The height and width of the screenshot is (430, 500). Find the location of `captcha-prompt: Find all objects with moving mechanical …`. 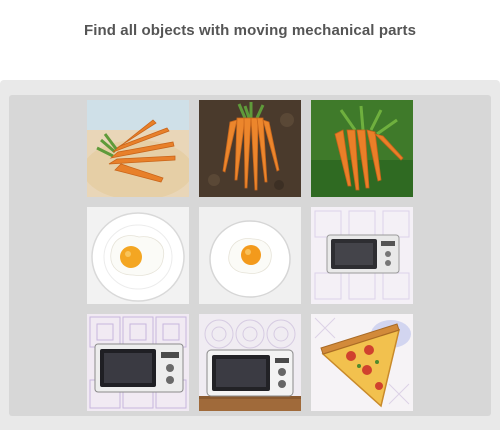

captcha-prompt: Find all objects with moving mechanical … is located at coordinates (250, 30).